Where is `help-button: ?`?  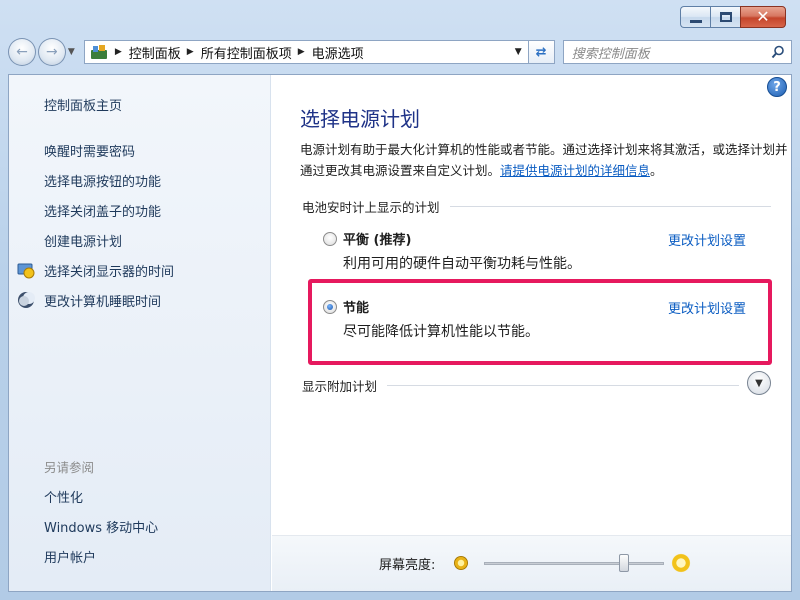 help-button: ? is located at coordinates (777, 87).